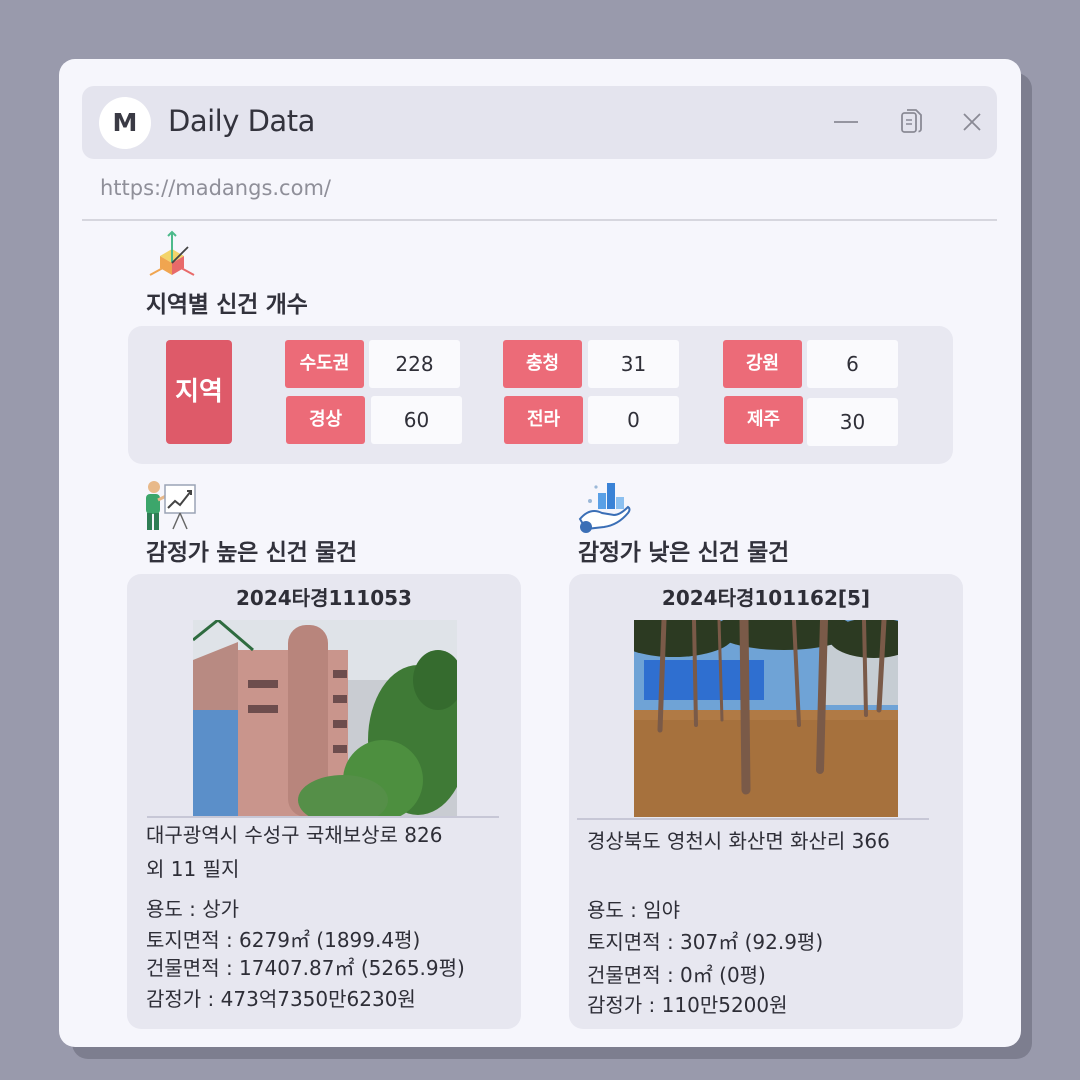  Describe the element at coordinates (604, 508) in the screenshot. I see `hand-bar-chart-icon` at that location.